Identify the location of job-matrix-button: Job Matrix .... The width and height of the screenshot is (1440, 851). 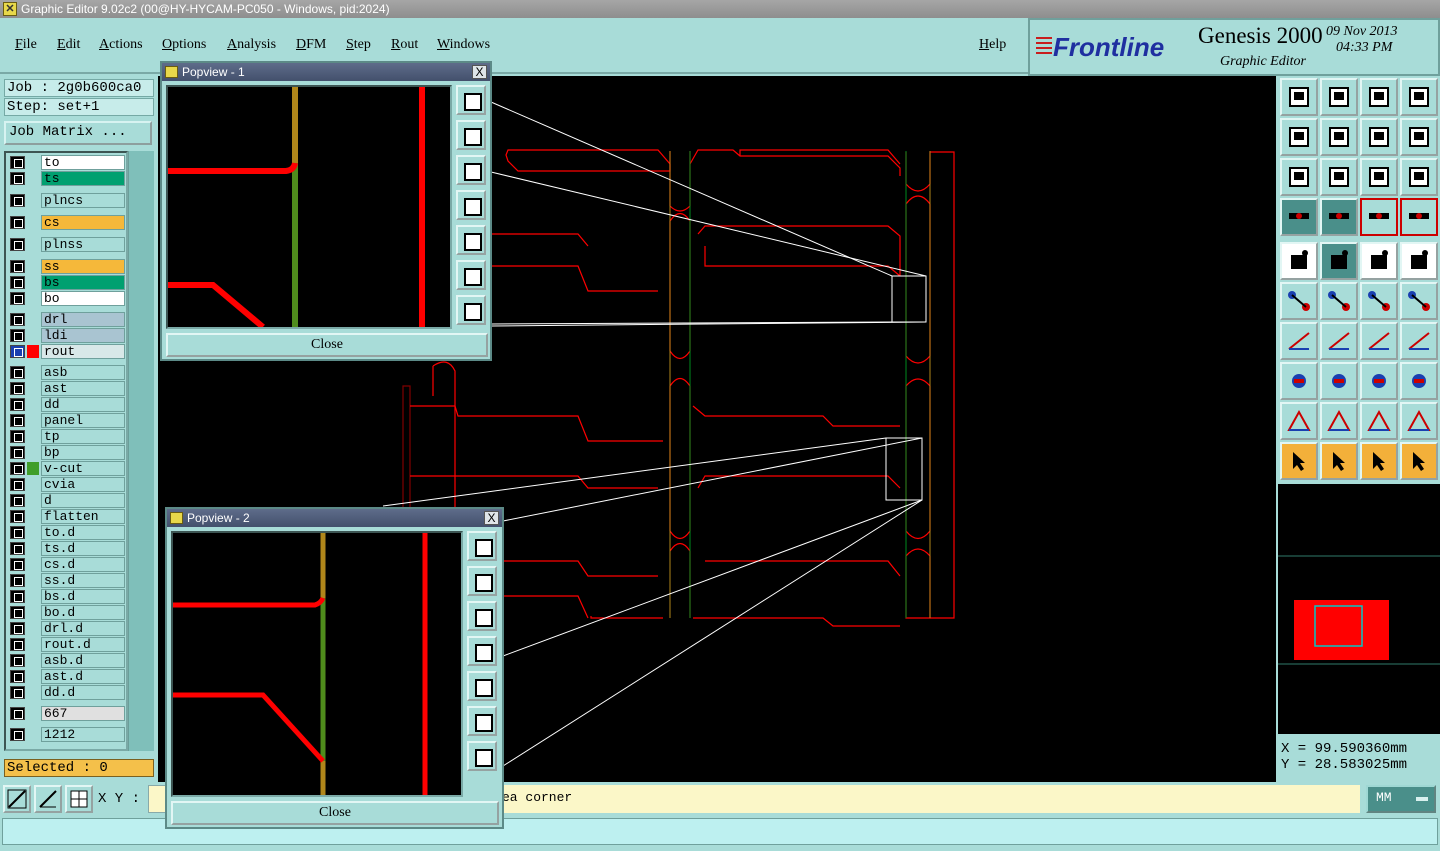
(78, 133).